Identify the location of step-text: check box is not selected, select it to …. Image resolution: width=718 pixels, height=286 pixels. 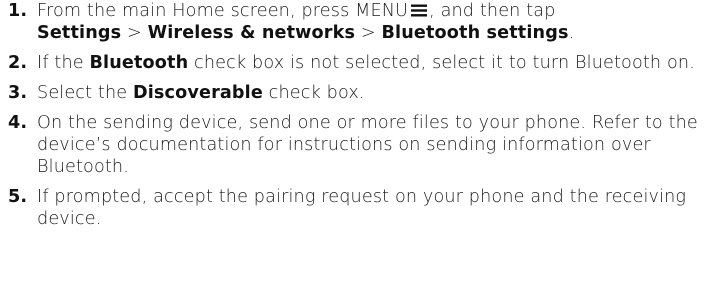
(441, 63).